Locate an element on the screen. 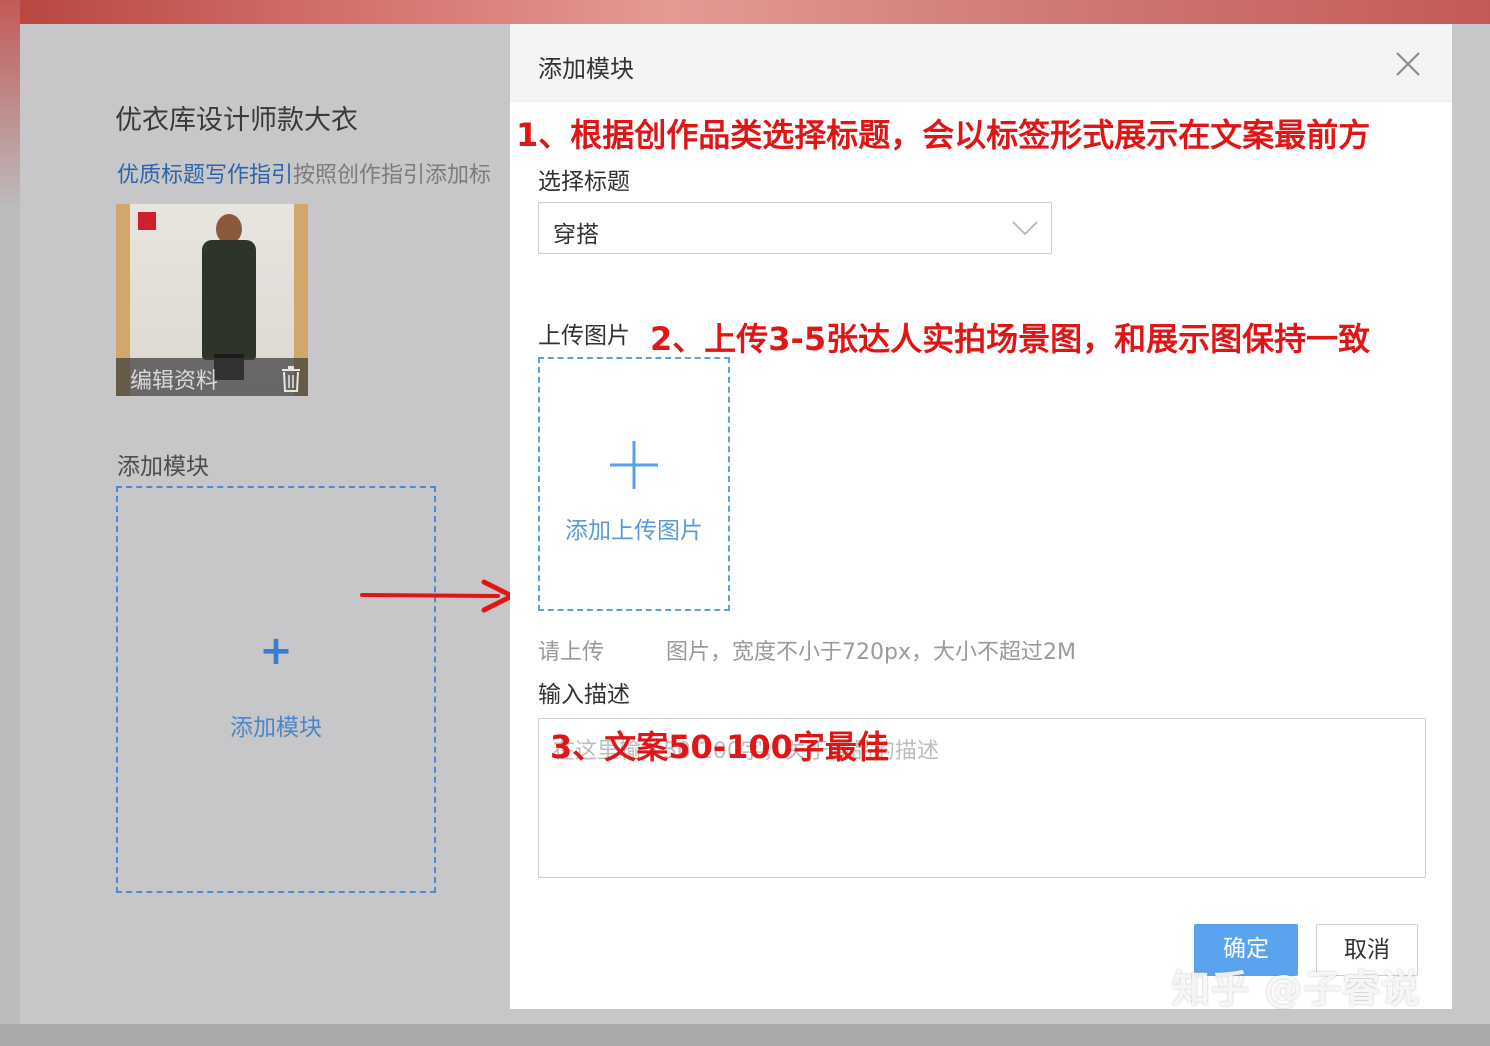 Image resolution: width=1490 pixels, height=1046 pixels. upload-hint-suffix: 图片，宽度不小于720px，大小不超过2M is located at coordinates (871, 652).